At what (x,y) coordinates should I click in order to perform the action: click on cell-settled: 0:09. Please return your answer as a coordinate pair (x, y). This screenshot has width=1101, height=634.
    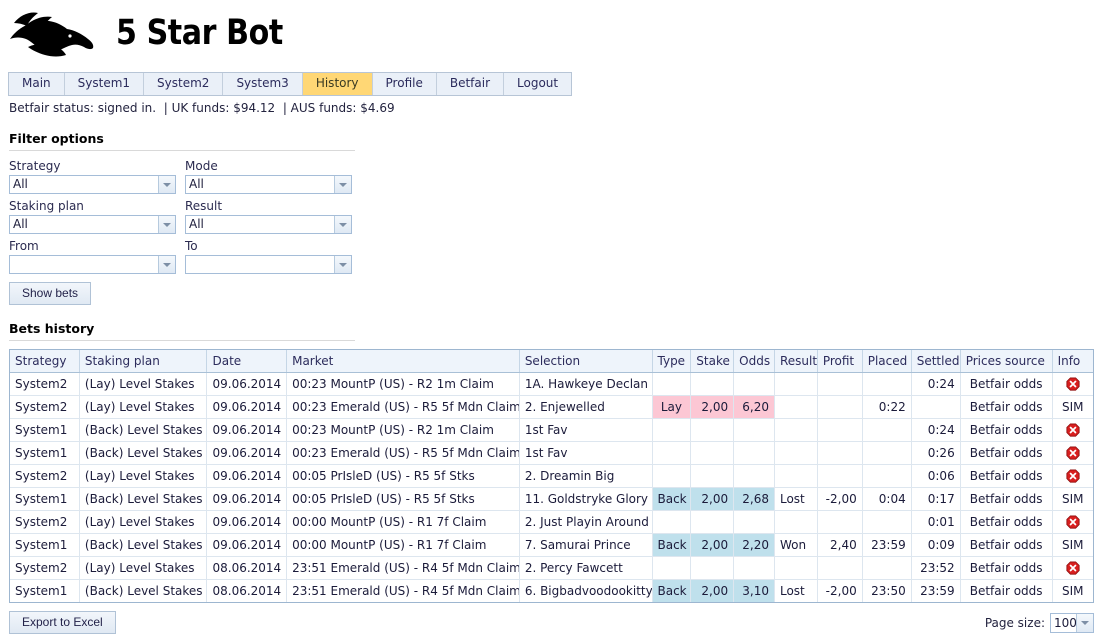
    Looking at the image, I should click on (936, 545).